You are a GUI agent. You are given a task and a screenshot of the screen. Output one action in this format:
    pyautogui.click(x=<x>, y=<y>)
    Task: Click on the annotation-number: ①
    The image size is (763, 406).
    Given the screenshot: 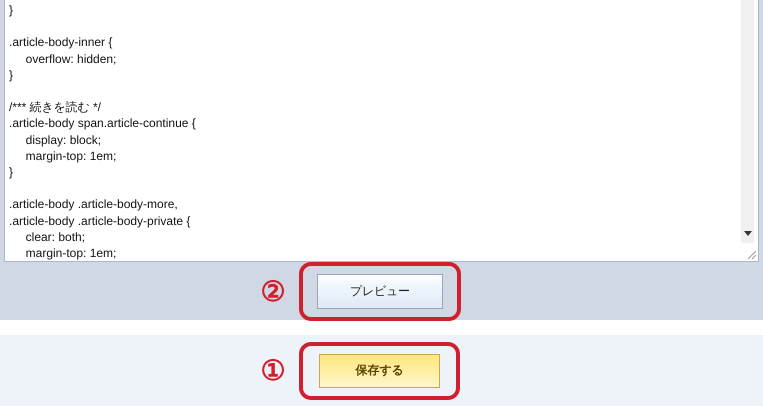 What is the action you would take?
    pyautogui.click(x=273, y=370)
    